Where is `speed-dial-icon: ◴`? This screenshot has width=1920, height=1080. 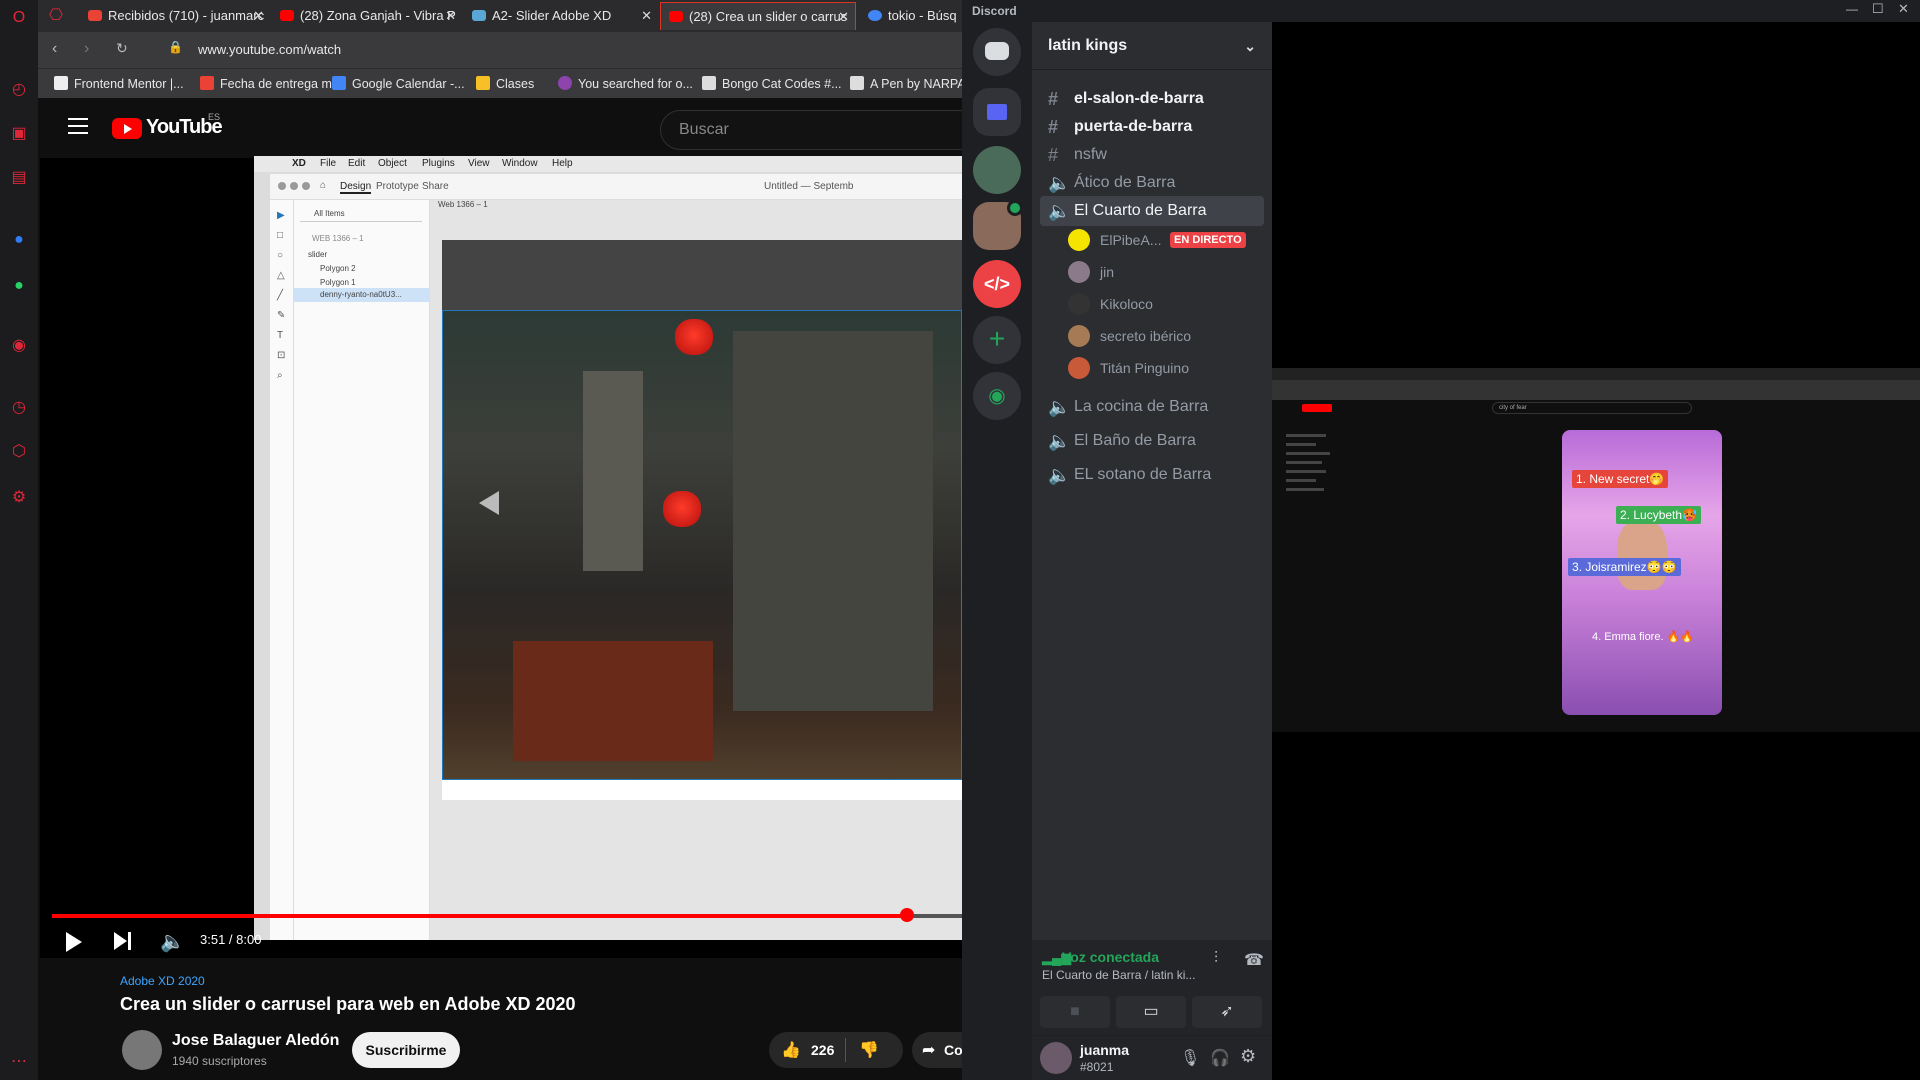 speed-dial-icon: ◴ is located at coordinates (19, 90).